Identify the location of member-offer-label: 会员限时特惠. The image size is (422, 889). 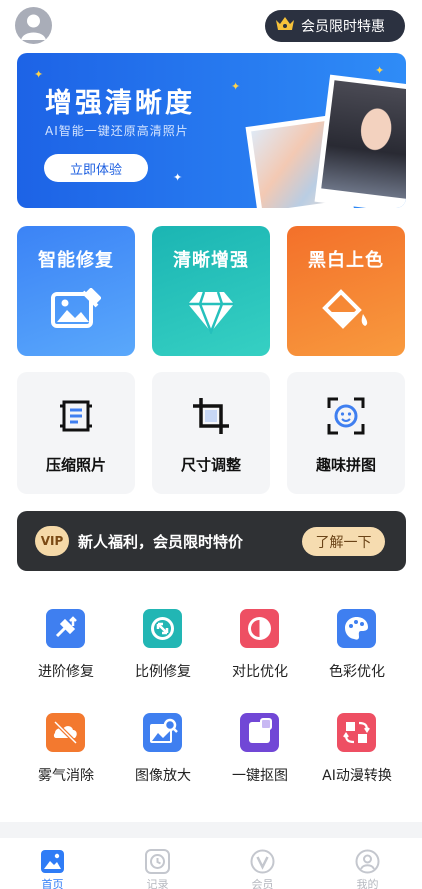
(343, 27).